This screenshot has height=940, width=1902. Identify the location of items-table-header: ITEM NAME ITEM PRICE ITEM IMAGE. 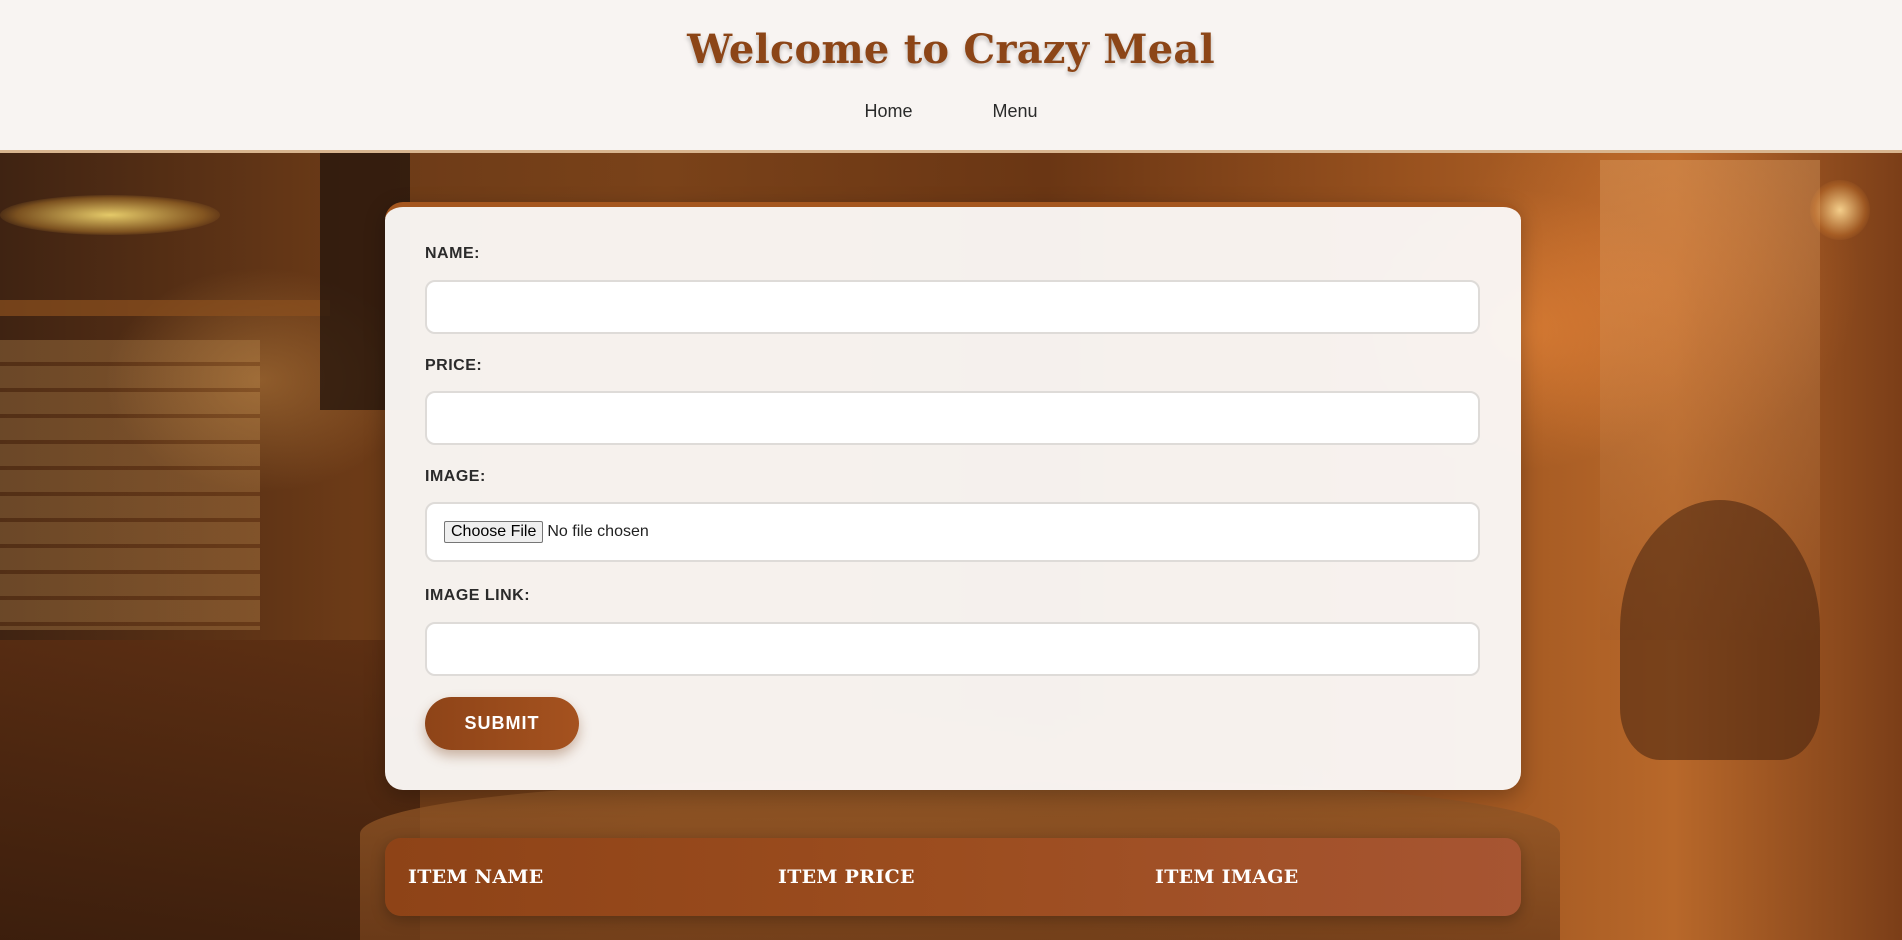
(953, 877).